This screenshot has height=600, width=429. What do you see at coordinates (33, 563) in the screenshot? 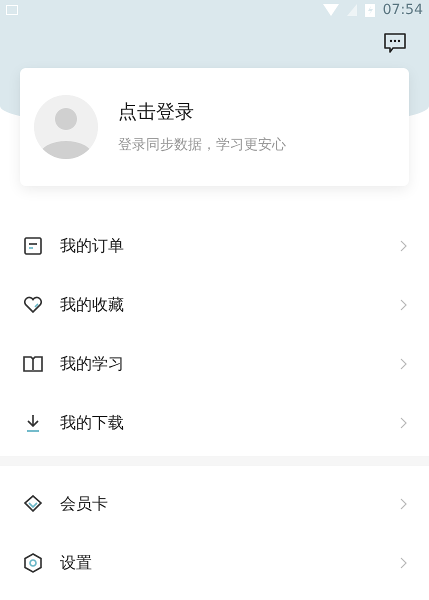
I see `settings-icon` at bounding box center [33, 563].